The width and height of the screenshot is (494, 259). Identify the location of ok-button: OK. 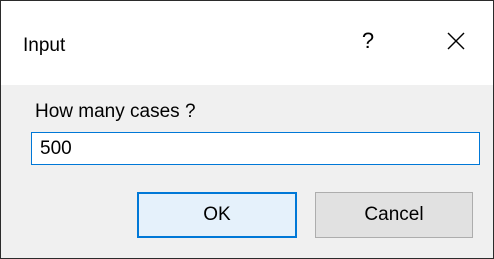
(217, 215).